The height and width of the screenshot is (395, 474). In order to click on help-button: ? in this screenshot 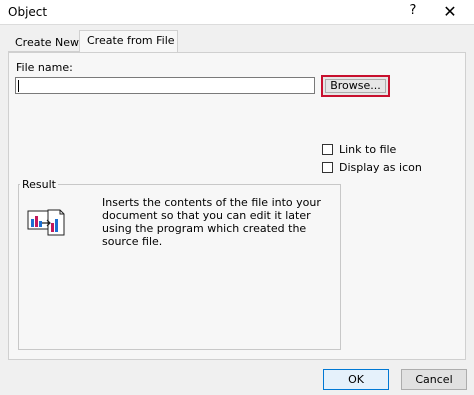, I will do `click(413, 12)`.